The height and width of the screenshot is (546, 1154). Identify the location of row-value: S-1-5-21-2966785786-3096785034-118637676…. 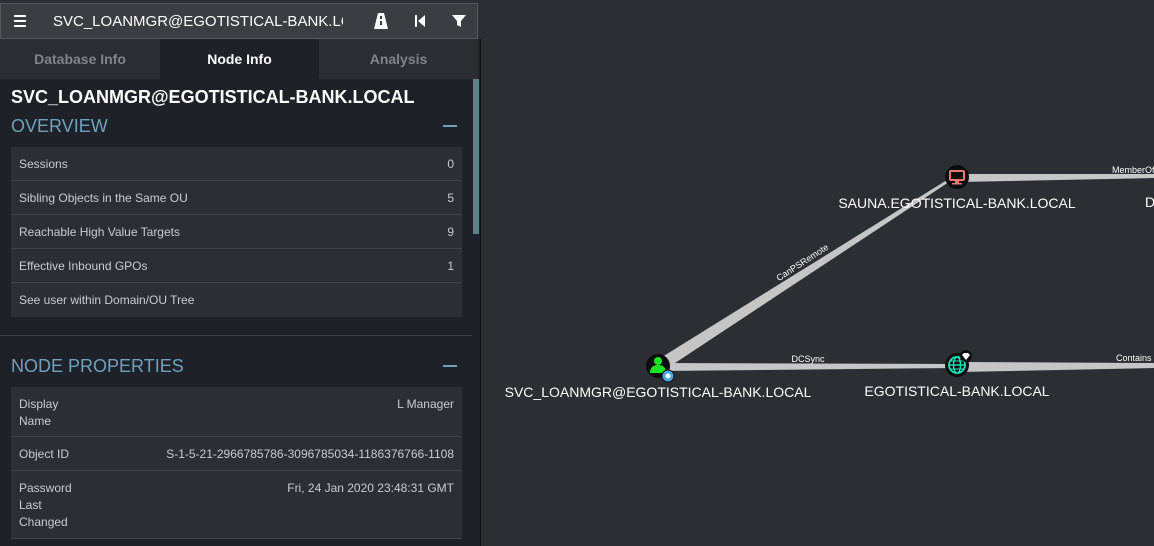
(310, 454).